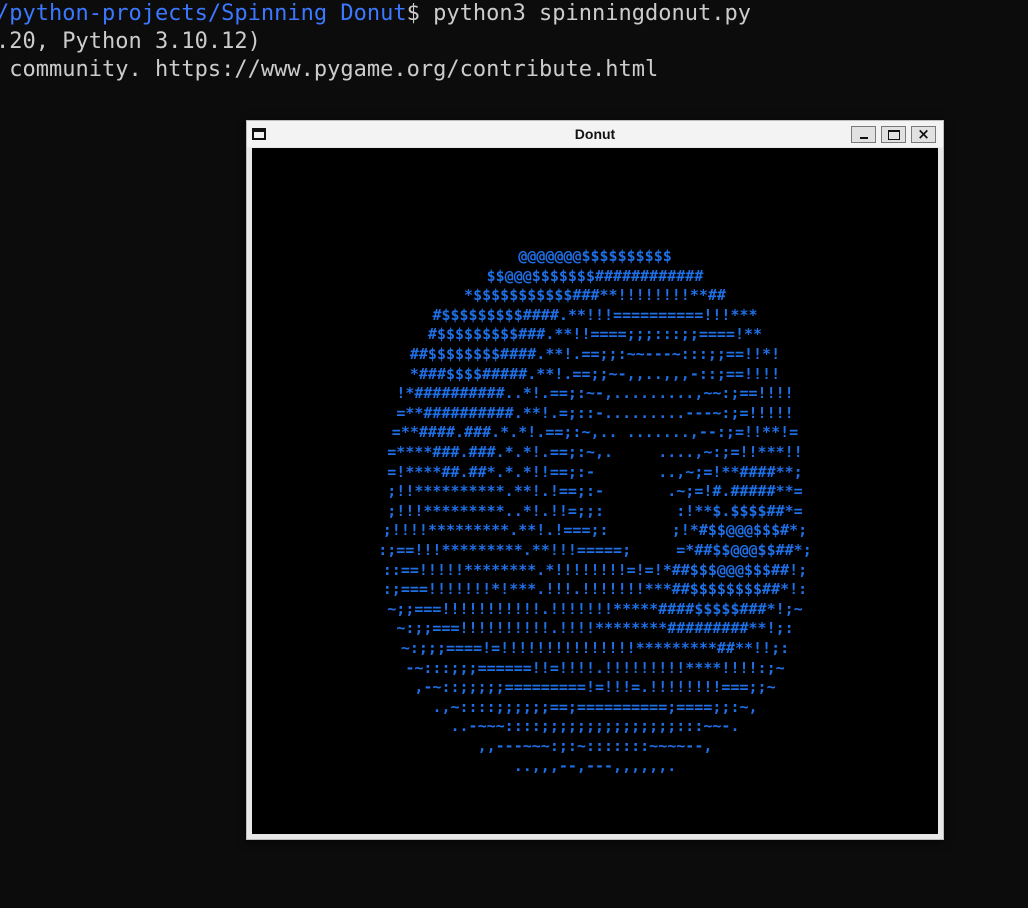  What do you see at coordinates (864, 138) in the screenshot?
I see `minimize-icon` at bounding box center [864, 138].